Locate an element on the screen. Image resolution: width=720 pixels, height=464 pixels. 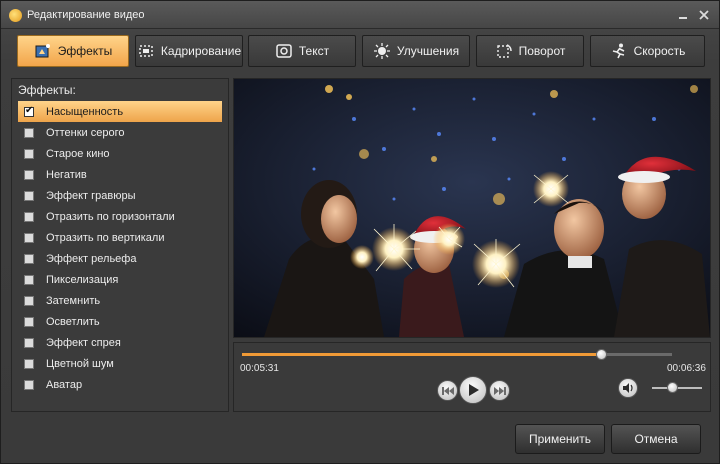
tab-enhancements: Улучшения is located at coordinates (416, 51).